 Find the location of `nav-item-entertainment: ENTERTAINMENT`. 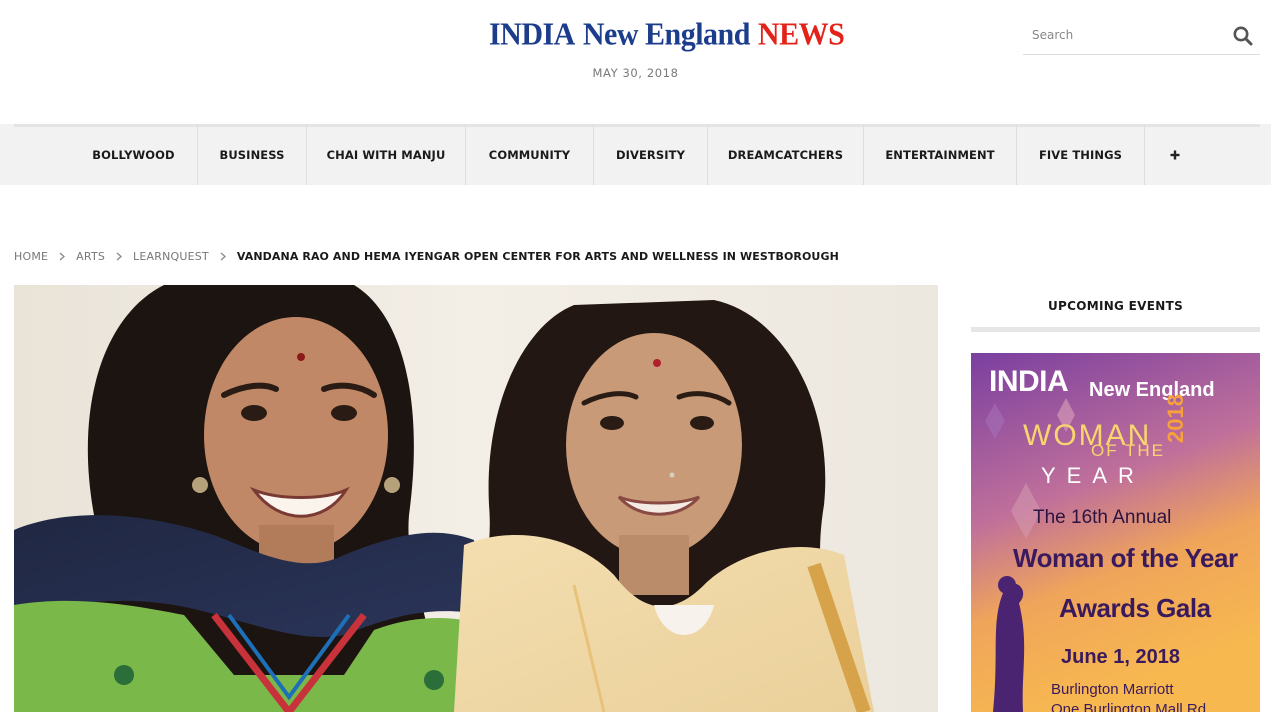

nav-item-entertainment: ENTERTAINMENT is located at coordinates (940, 154).